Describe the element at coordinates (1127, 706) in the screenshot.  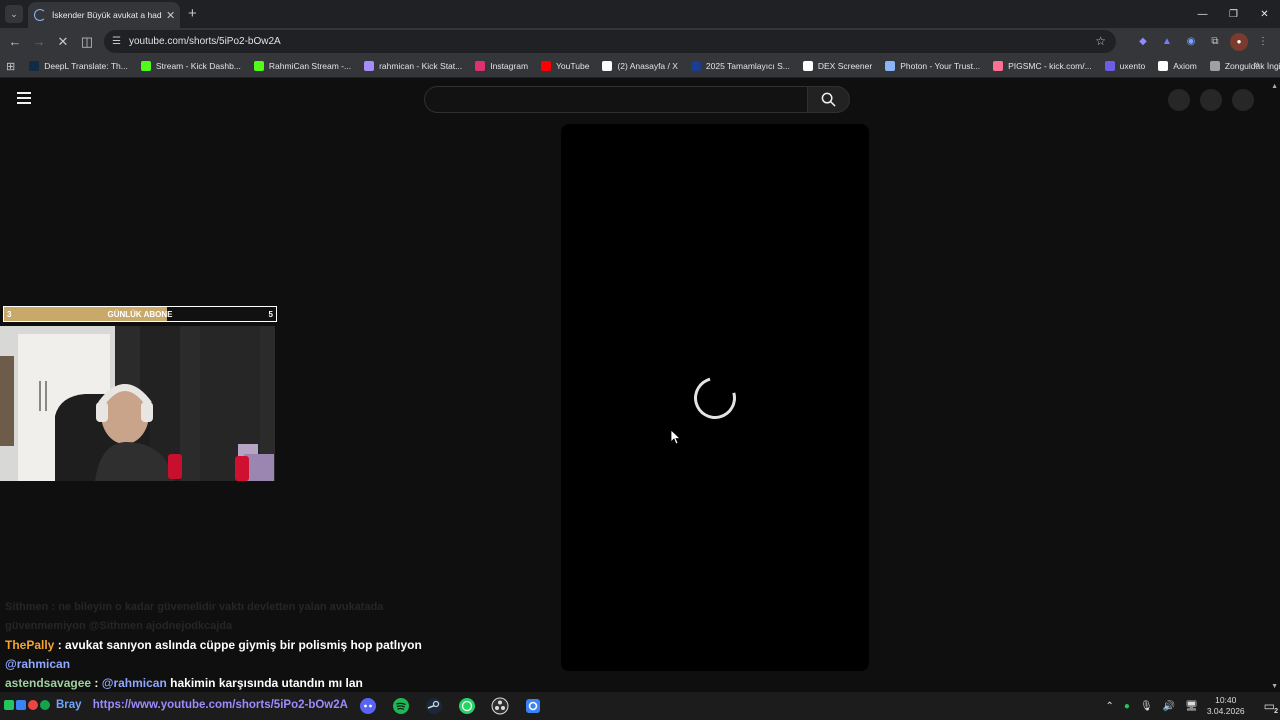
I see `tray-status-icon: ●` at that location.